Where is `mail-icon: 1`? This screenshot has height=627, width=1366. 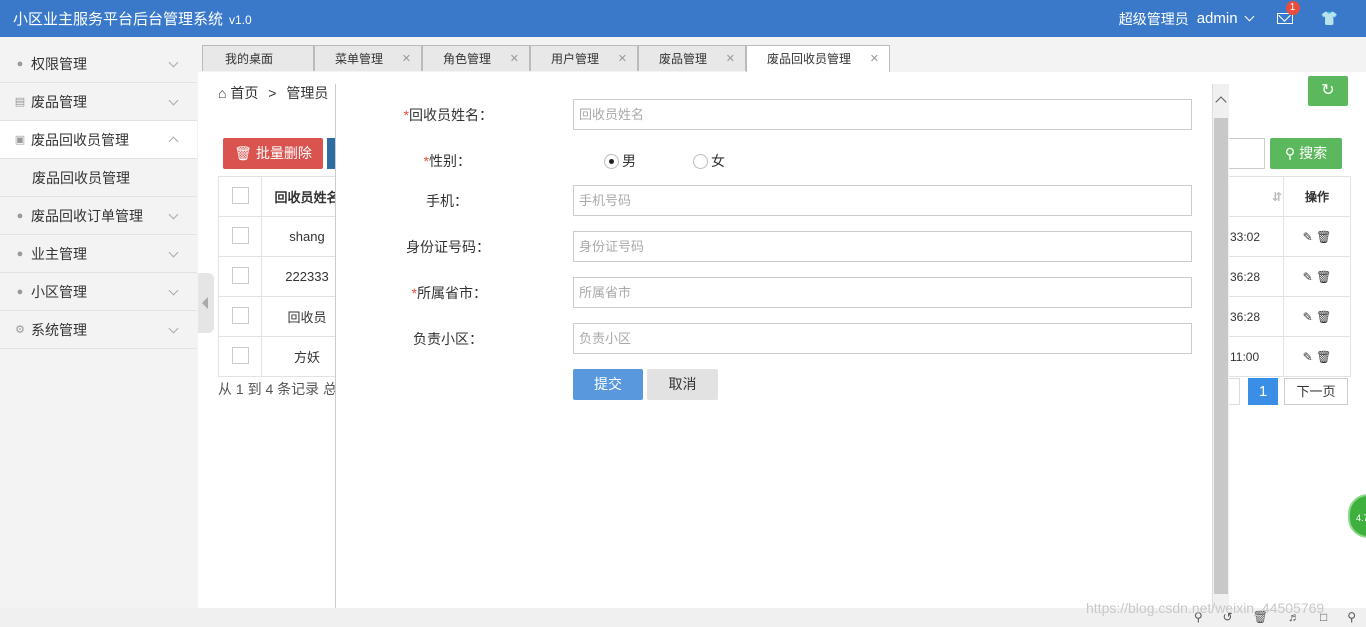
mail-icon: 1 is located at coordinates (1288, 12).